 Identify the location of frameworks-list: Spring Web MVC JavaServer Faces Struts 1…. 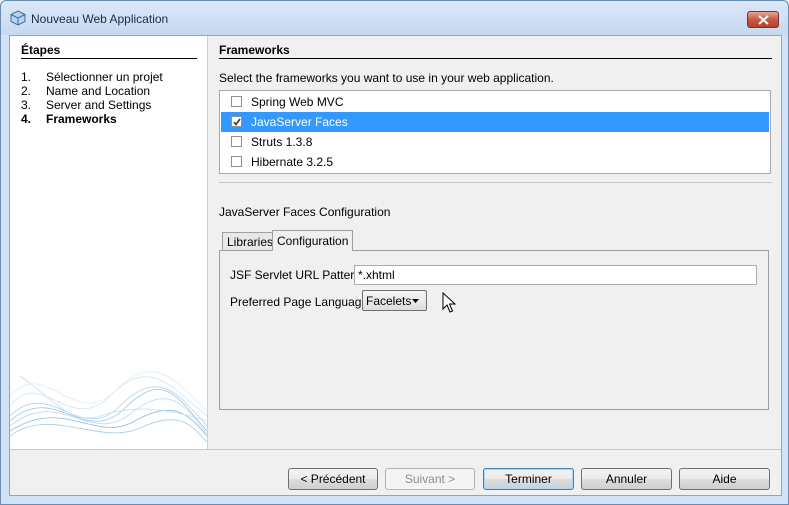
(495, 132).